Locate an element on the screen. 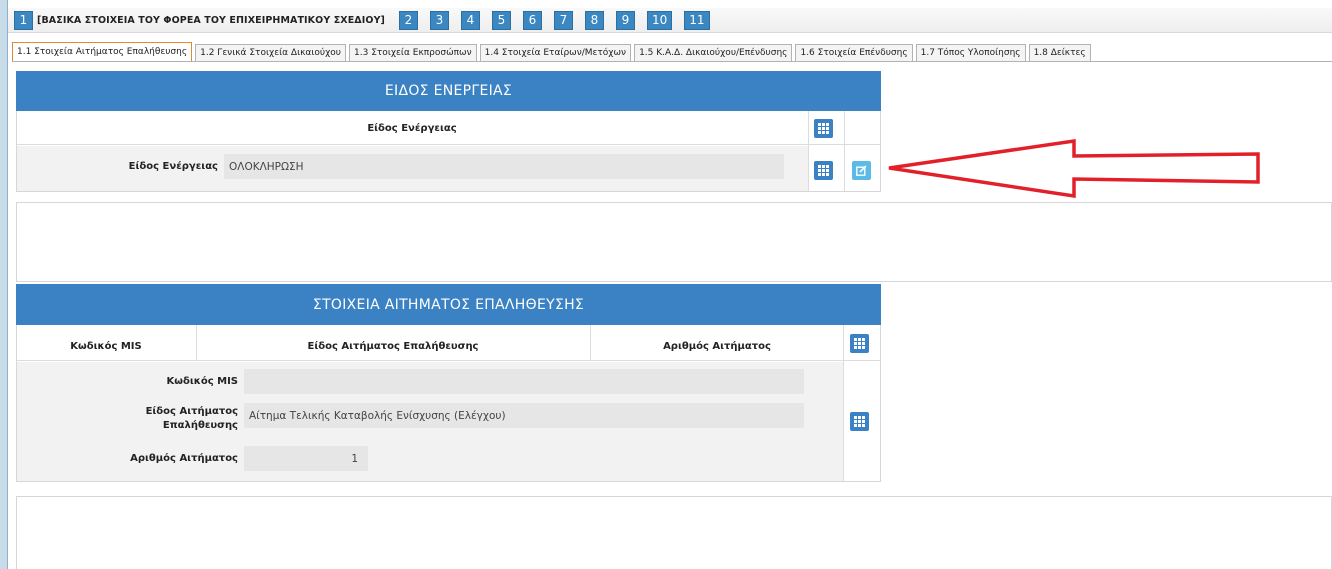  step-button-10: 10 is located at coordinates (660, 20).